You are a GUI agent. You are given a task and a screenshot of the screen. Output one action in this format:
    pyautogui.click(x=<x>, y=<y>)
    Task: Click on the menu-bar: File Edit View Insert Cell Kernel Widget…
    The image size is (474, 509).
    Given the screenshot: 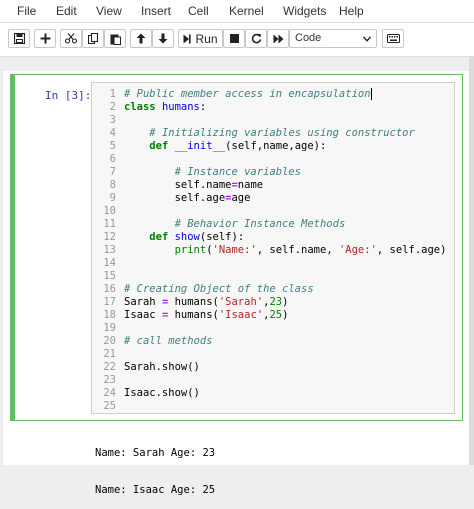 What is the action you would take?
    pyautogui.click(x=237, y=11)
    